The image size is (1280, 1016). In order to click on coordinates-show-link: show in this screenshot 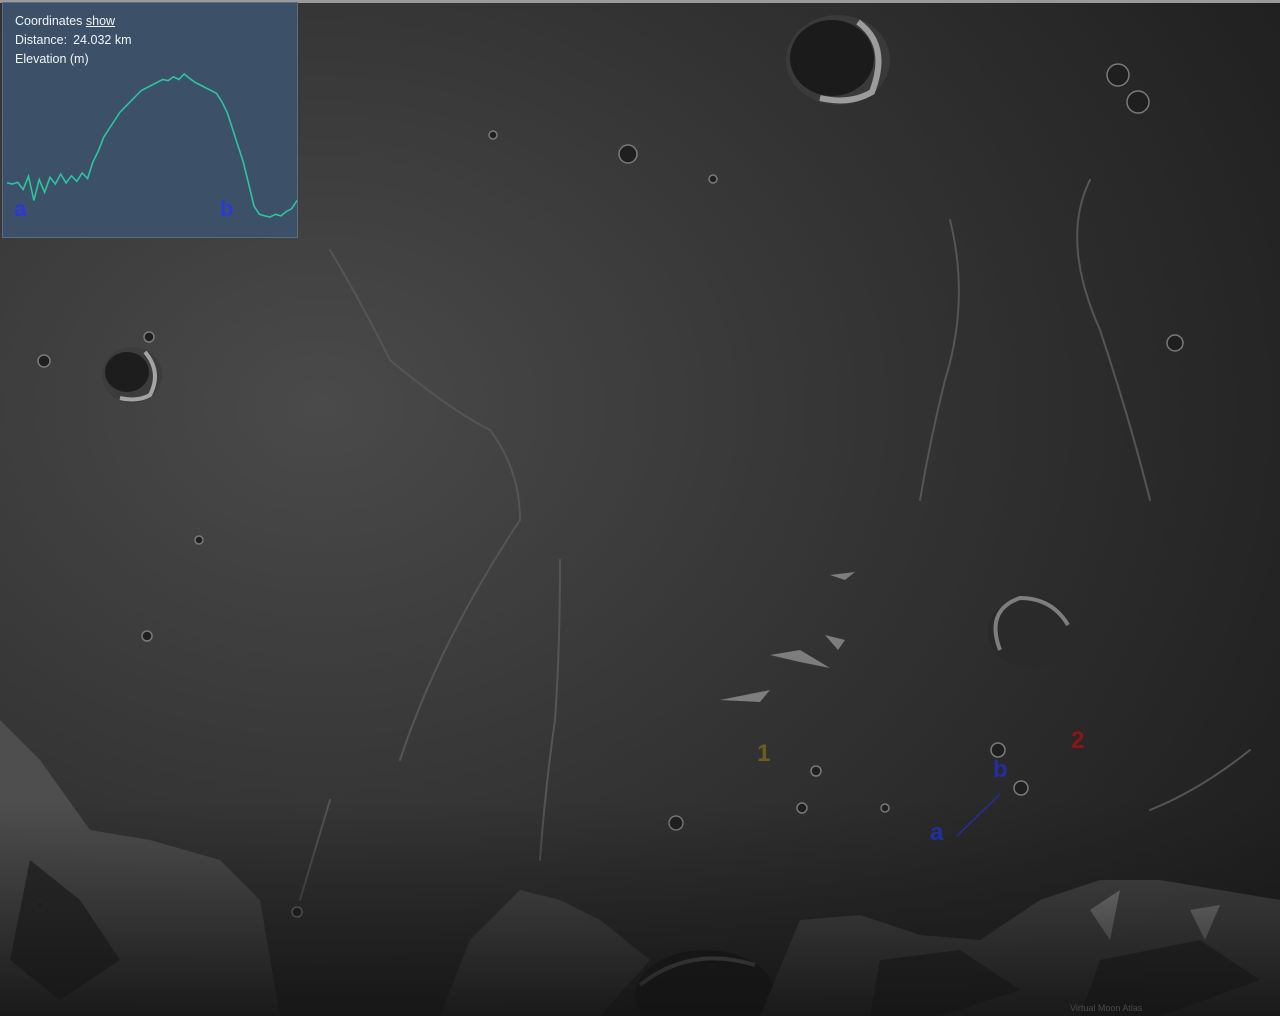, I will do `click(100, 21)`.